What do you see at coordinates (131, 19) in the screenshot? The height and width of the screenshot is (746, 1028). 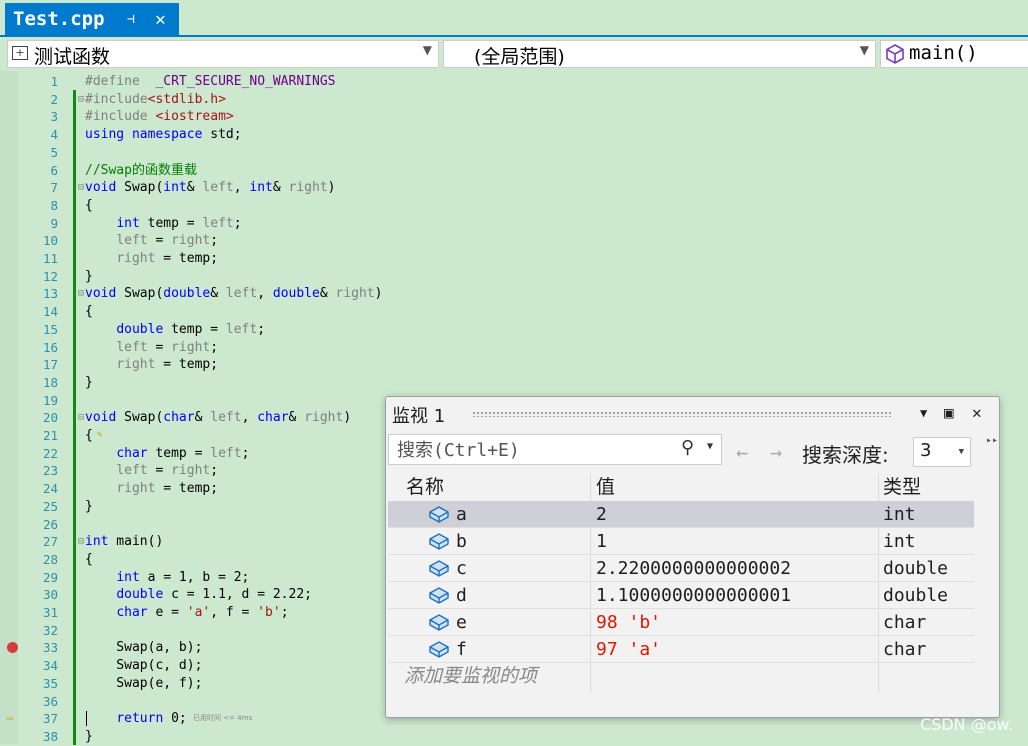 I see `pin-icon: ⊣` at bounding box center [131, 19].